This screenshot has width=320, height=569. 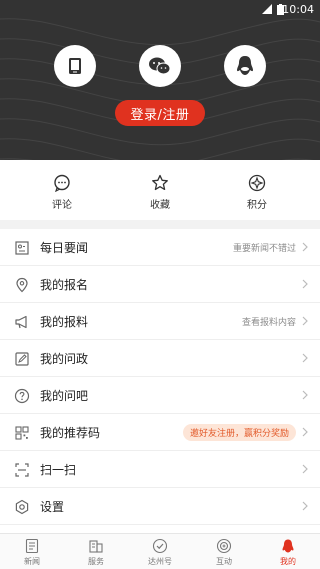 What do you see at coordinates (22, 285) in the screenshot?
I see `location-icon` at bounding box center [22, 285].